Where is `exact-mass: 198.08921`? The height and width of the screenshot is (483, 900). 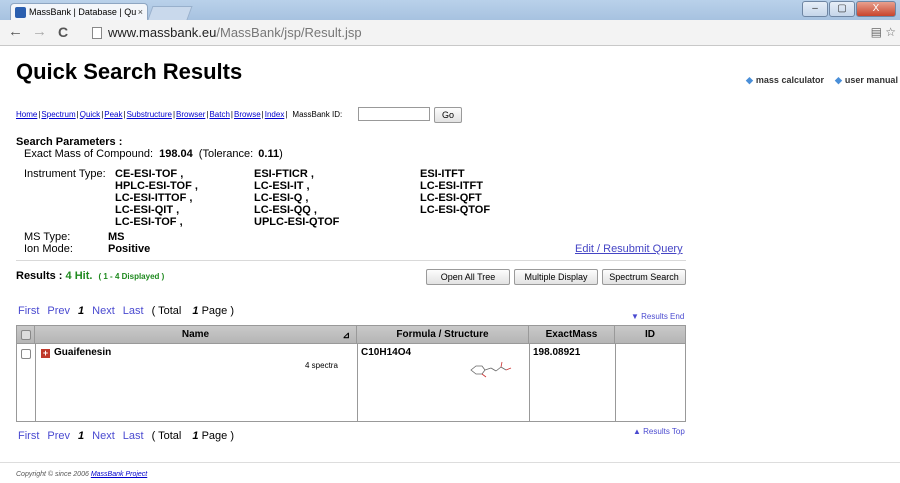 exact-mass: 198.08921 is located at coordinates (557, 352).